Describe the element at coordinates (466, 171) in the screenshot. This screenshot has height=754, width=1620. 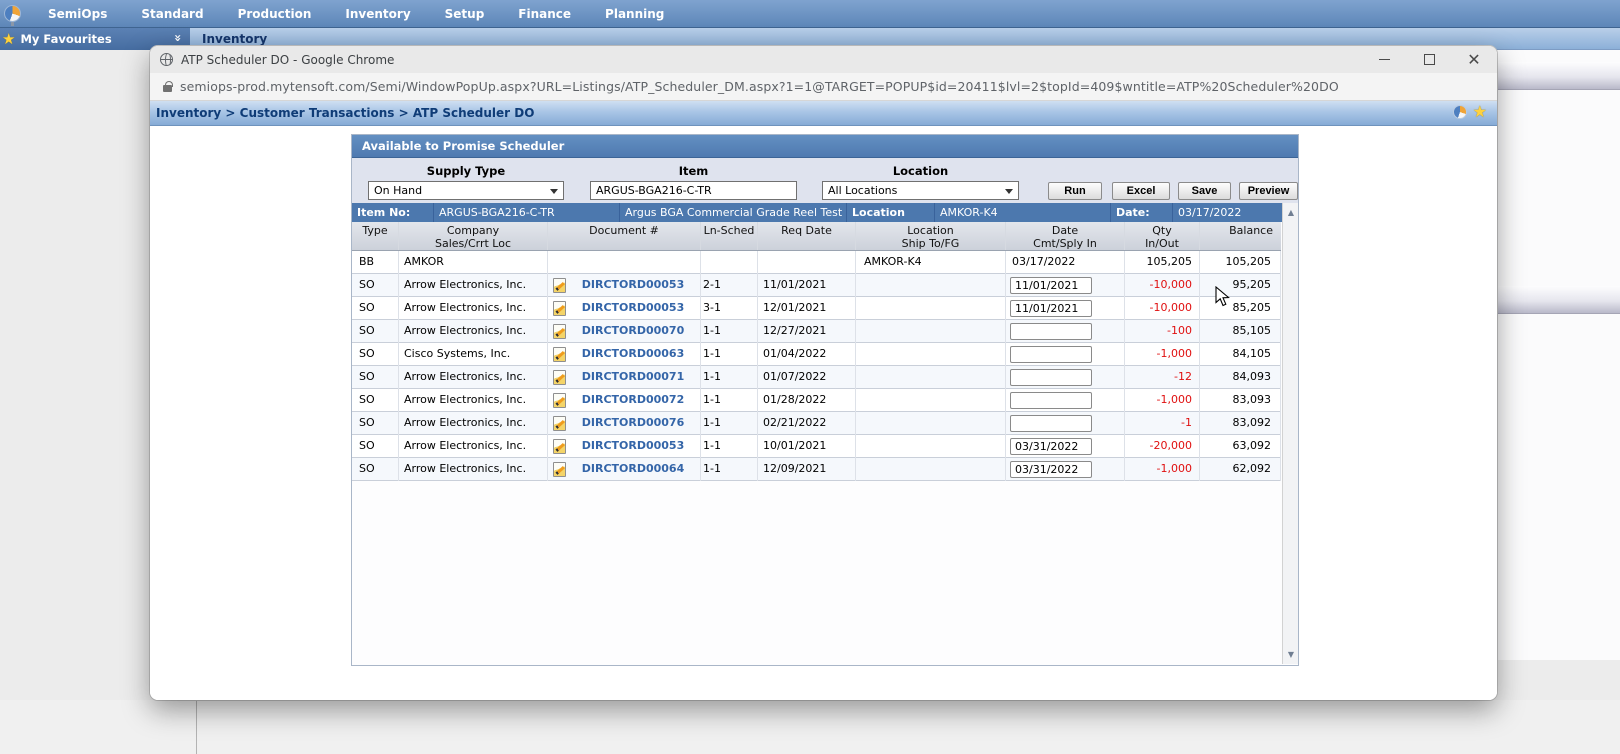
I see `supply-type-label: Supply Type` at that location.